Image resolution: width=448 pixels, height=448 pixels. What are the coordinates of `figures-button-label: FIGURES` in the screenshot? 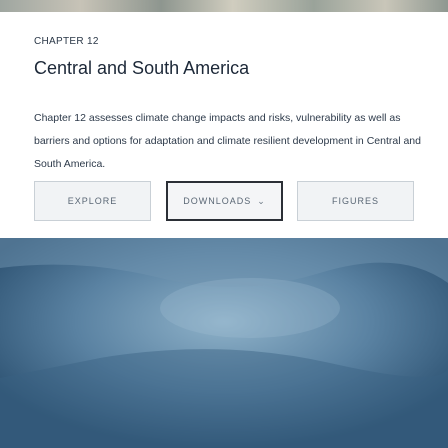 It's located at (355, 201).